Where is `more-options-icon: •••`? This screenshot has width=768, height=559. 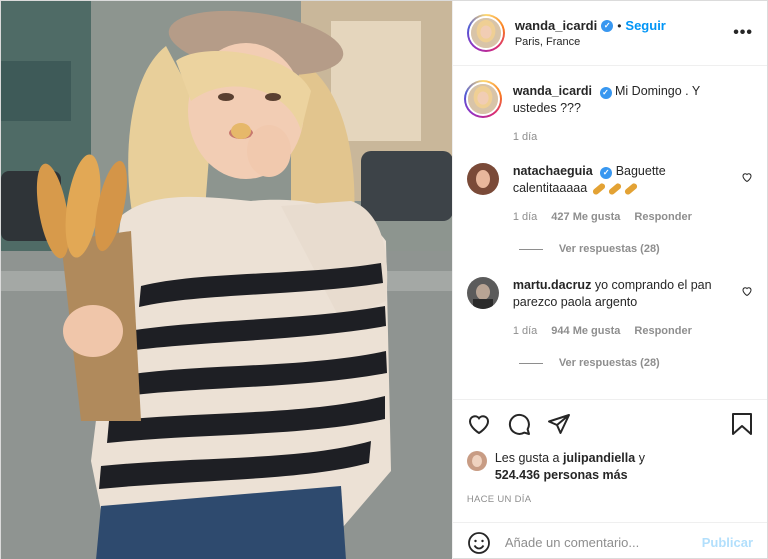 more-options-icon: ••• is located at coordinates (743, 33).